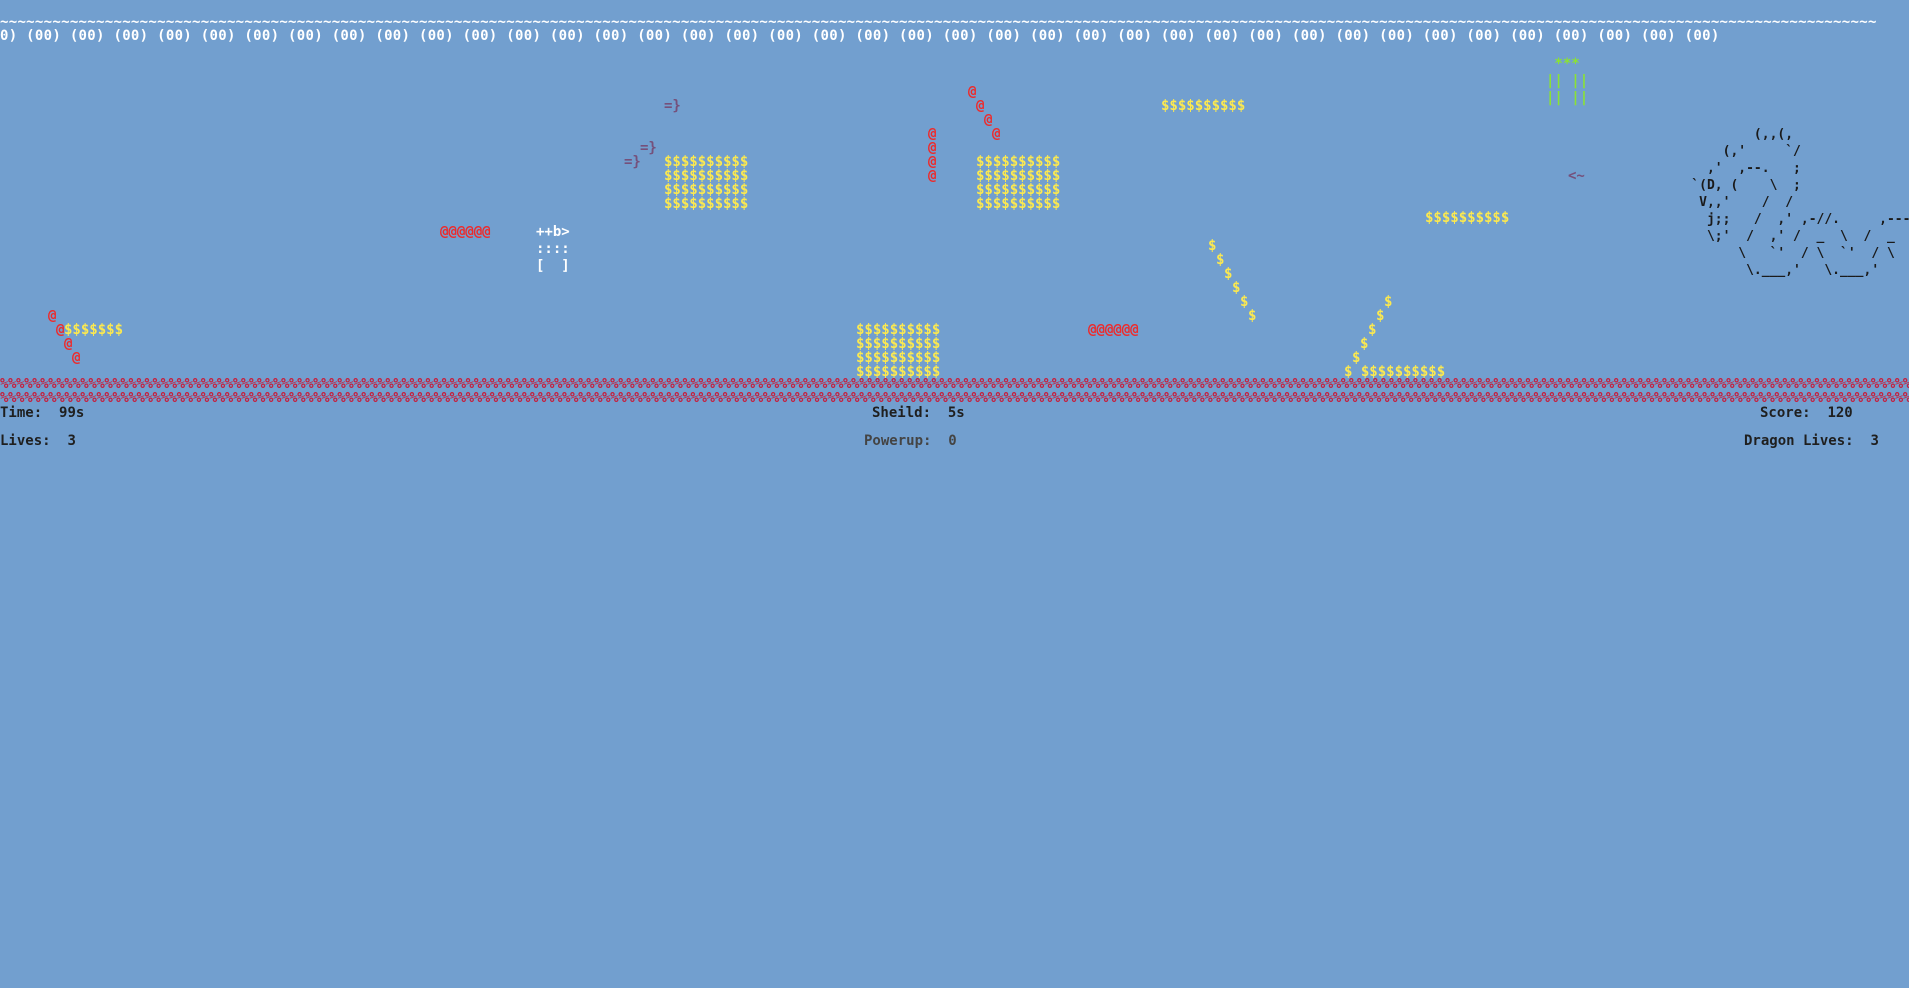 The height and width of the screenshot is (988, 1909). What do you see at coordinates (1799, 441) in the screenshot?
I see `hud-dragon-lives-label: Dragon Lives:` at bounding box center [1799, 441].